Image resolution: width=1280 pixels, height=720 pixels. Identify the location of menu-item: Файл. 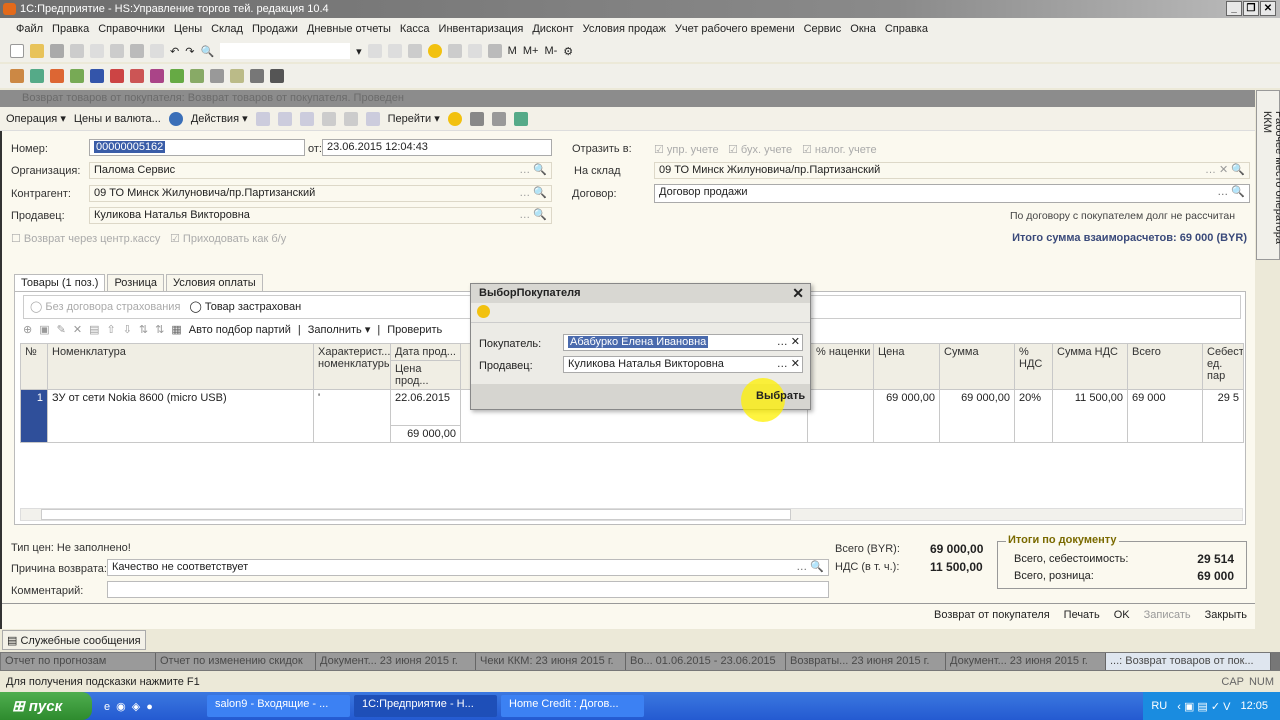
(29, 29).